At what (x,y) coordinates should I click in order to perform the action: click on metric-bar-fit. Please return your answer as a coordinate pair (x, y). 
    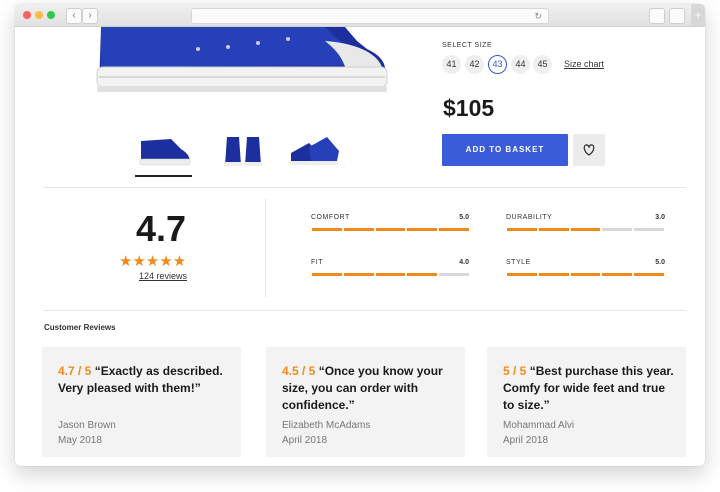
    Looking at the image, I should click on (390, 274).